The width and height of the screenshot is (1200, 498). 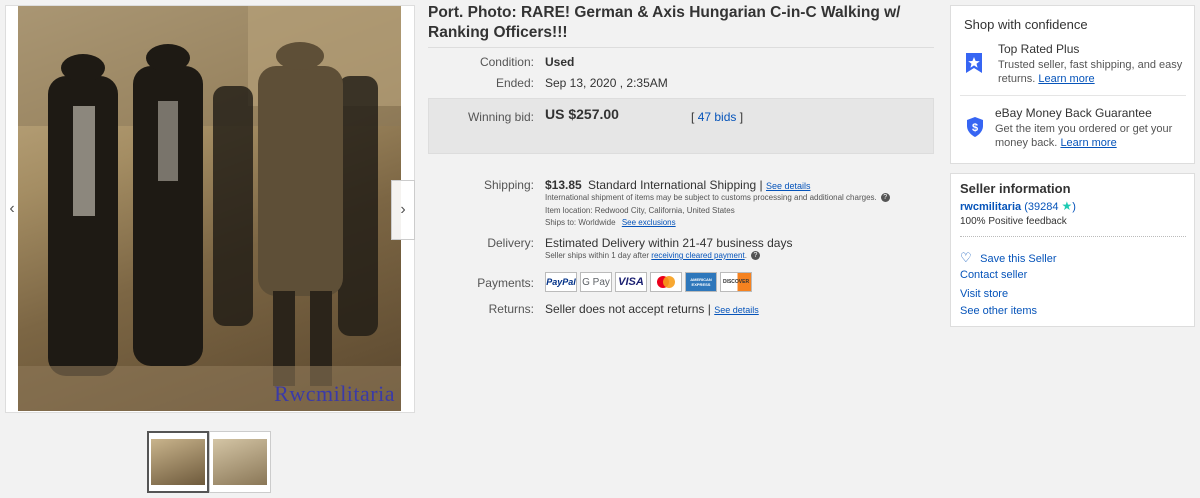 I want to click on amex-icon: AMERICAN EXPRESS, so click(x=701, y=282).